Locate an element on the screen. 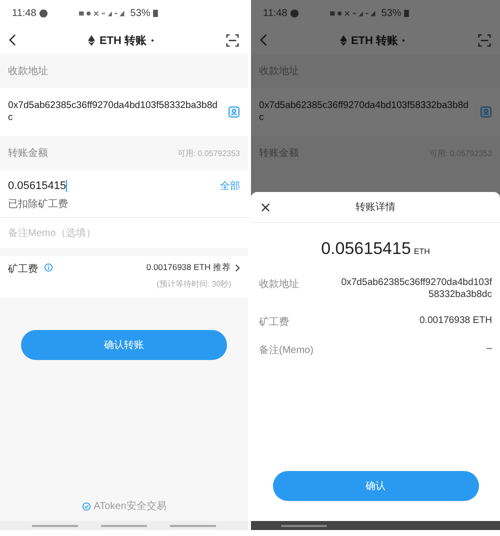 Image resolution: width=500 pixels, height=536 pixels. fee-label: 矿工费 is located at coordinates (23, 269).